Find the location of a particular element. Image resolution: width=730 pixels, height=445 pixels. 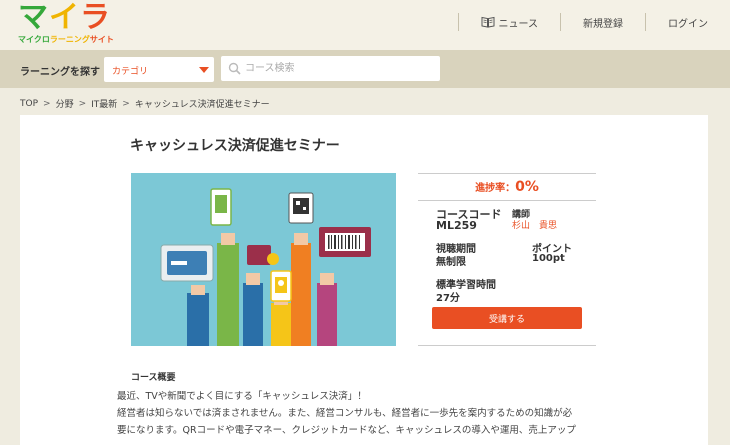

course-illustration is located at coordinates (263, 259).